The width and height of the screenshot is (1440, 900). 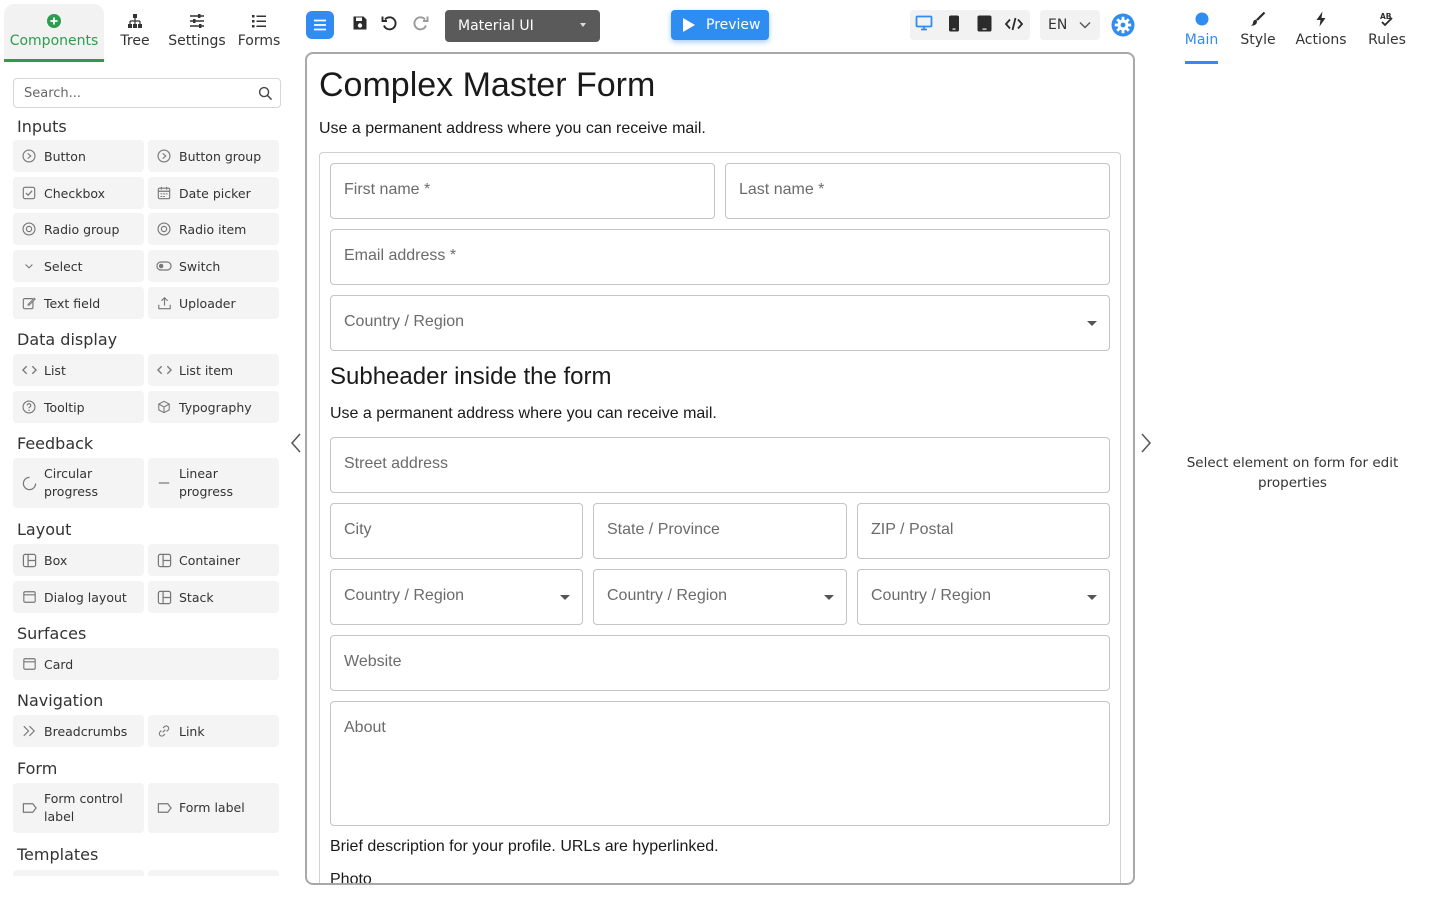 What do you see at coordinates (197, 33) in the screenshot?
I see `tab-settings: Settings` at bounding box center [197, 33].